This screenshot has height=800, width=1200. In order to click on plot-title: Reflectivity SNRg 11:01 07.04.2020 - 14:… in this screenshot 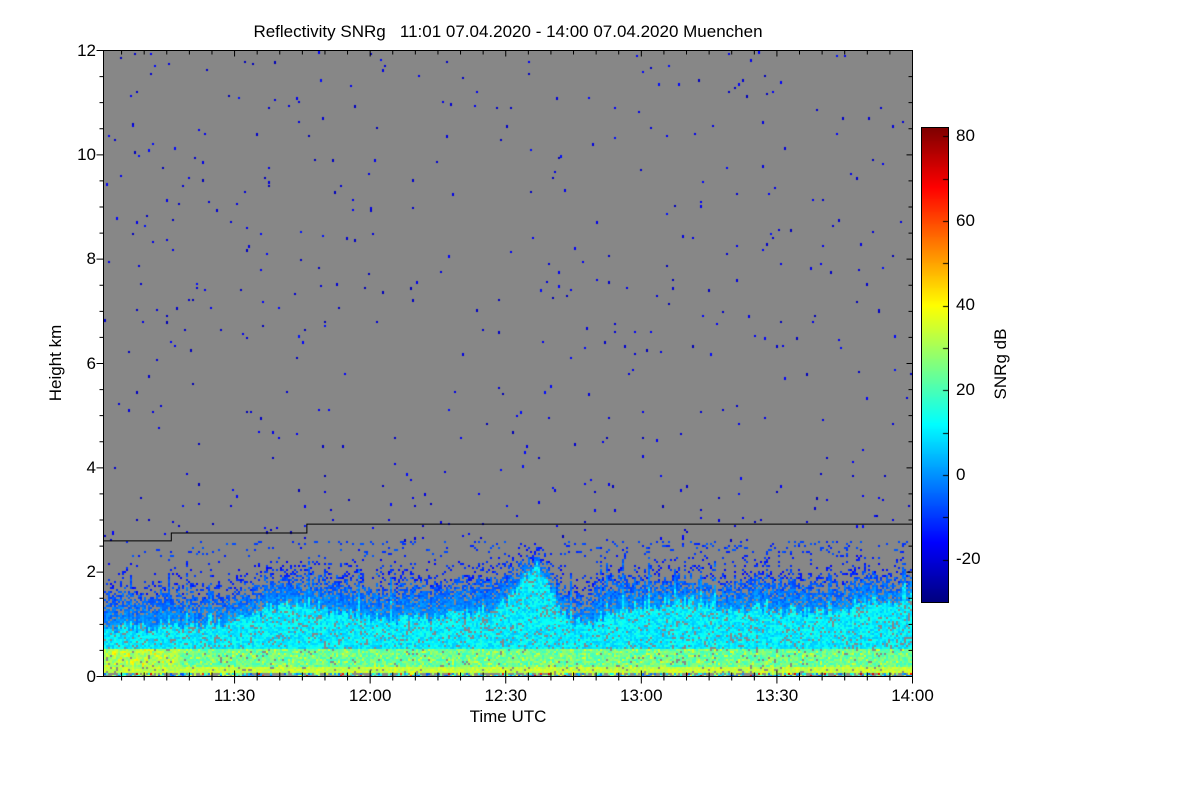, I will do `click(508, 31)`.